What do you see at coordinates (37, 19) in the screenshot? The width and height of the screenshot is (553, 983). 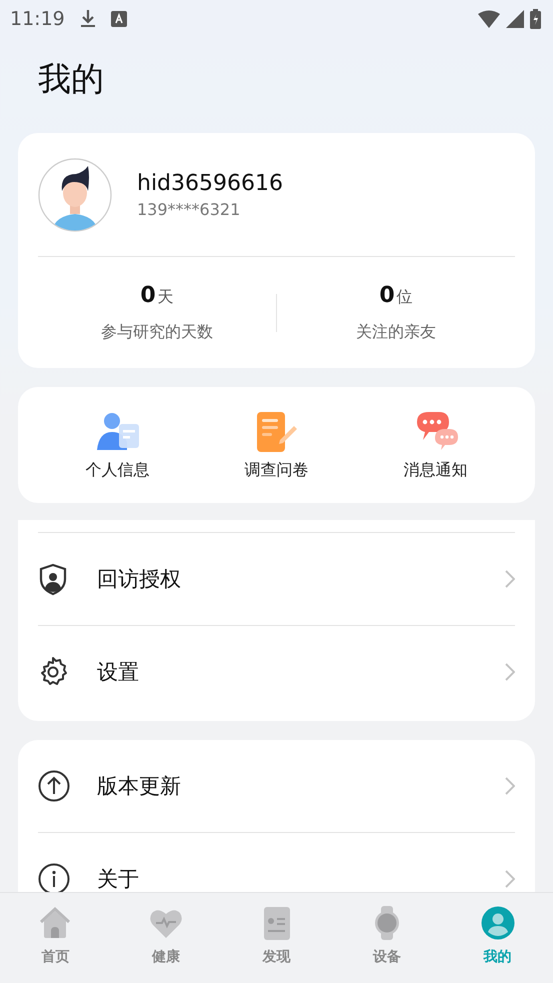 I see `status-time: 11:19` at bounding box center [37, 19].